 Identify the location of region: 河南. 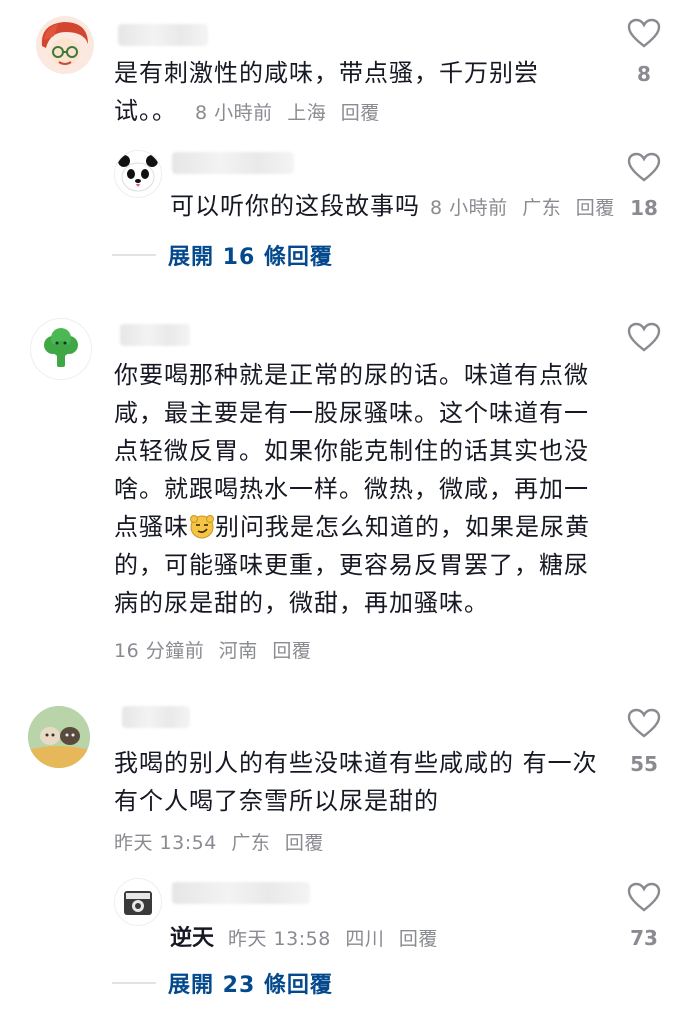
(238, 651).